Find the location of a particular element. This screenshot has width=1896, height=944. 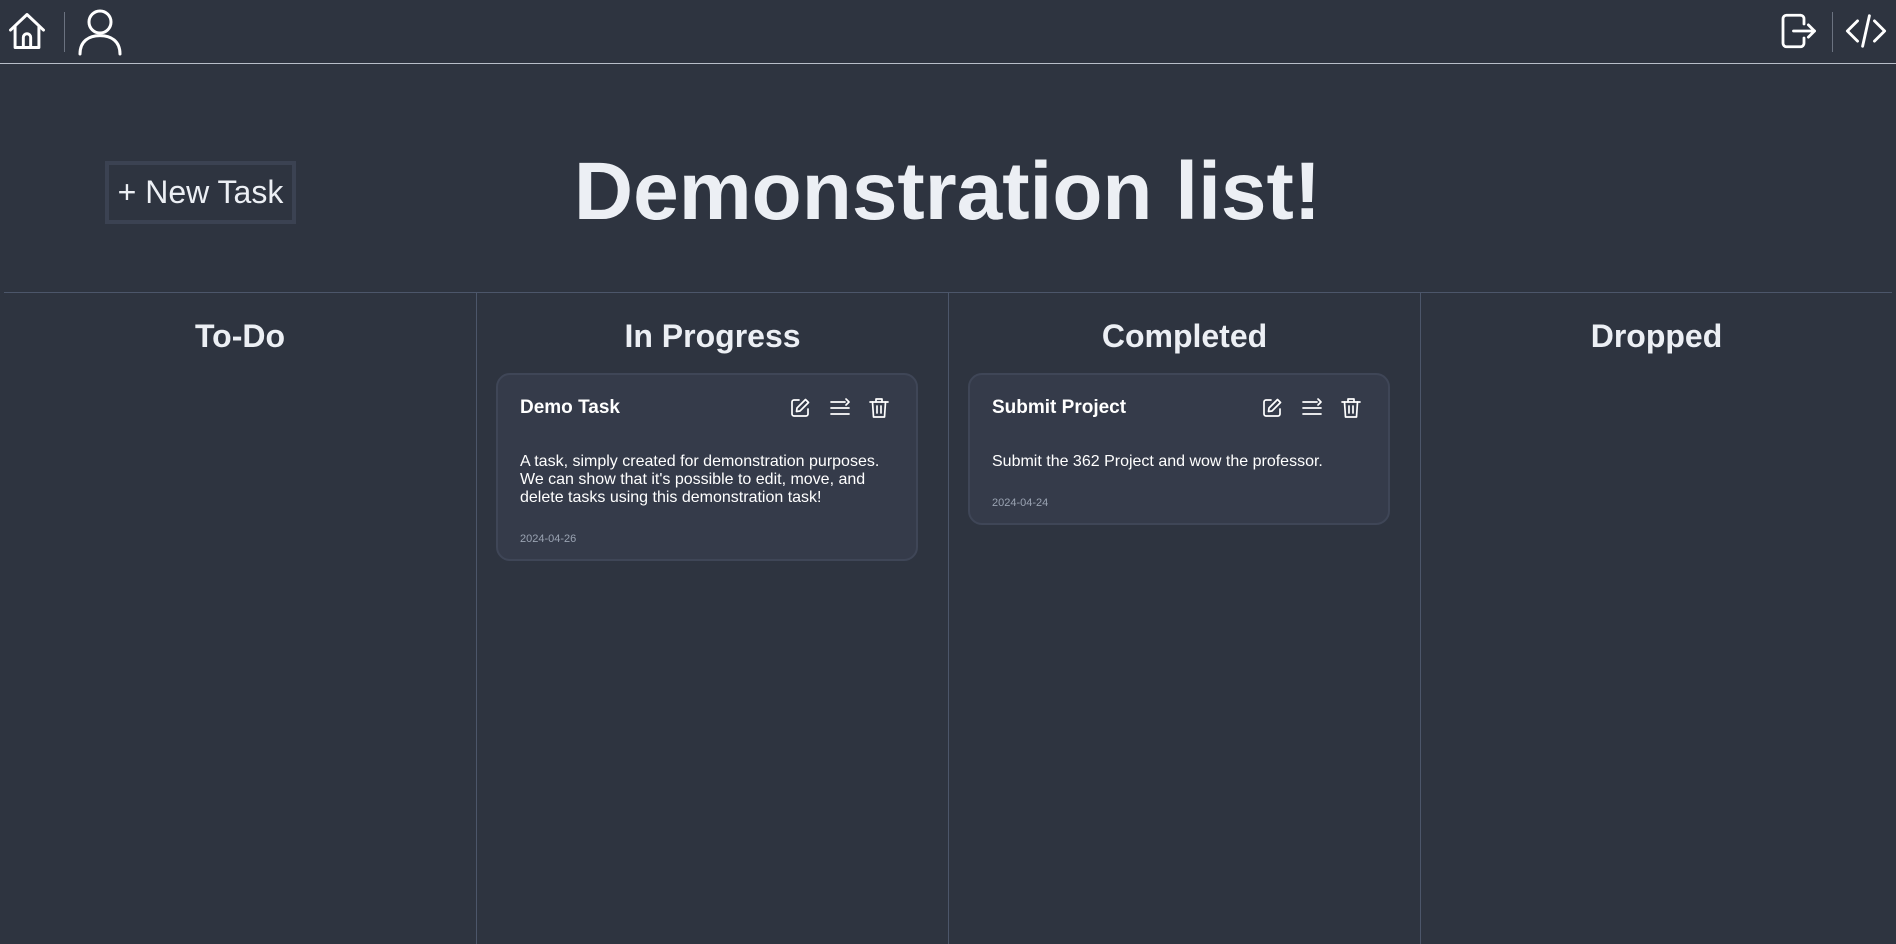

task-date: 2024-04-26 is located at coordinates (548, 539).